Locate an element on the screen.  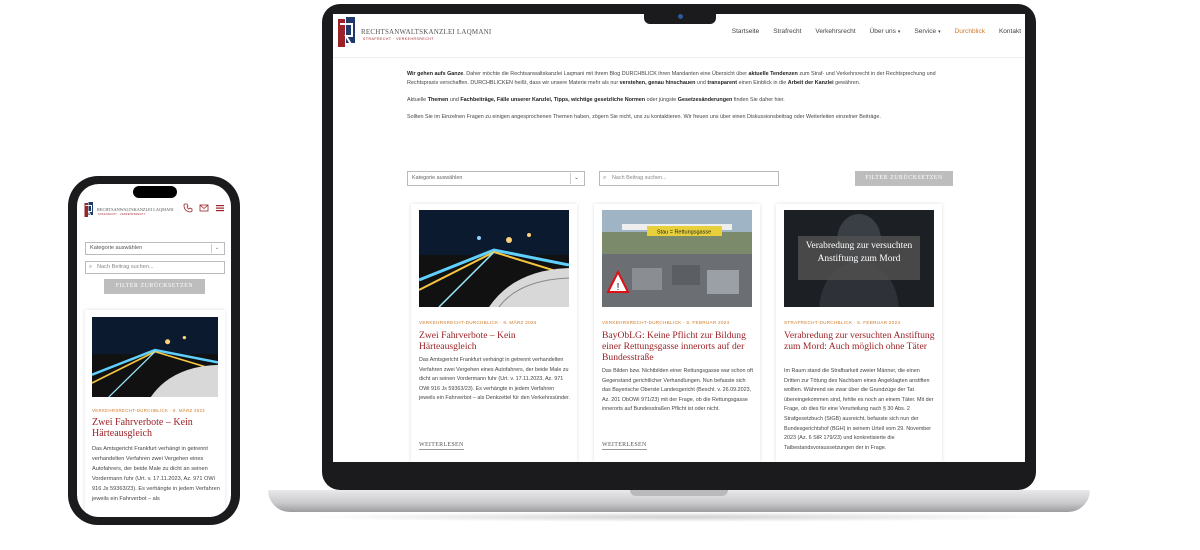
nav-item-durchblick: Durchblick is located at coordinates (970, 31).